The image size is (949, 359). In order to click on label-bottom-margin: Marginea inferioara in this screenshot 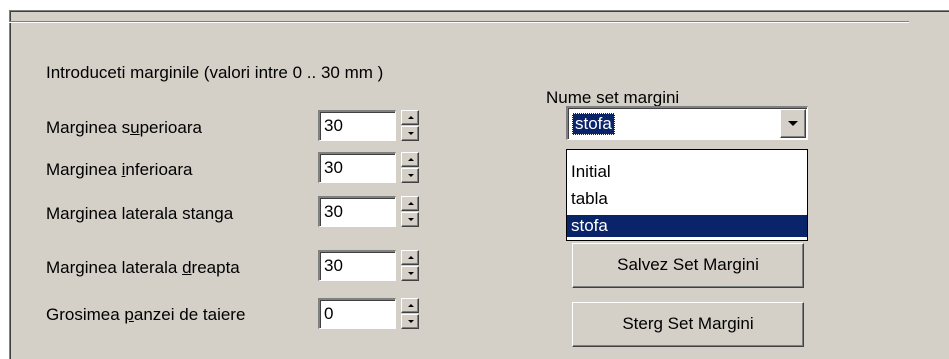, I will do `click(119, 169)`.